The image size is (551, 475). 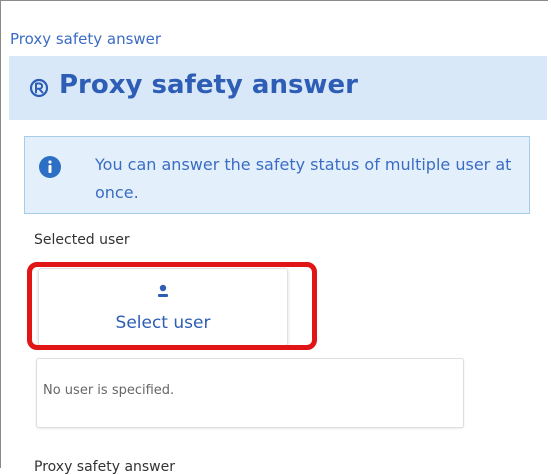 What do you see at coordinates (208, 85) in the screenshot?
I see `page-title: Proxy safety answer` at bounding box center [208, 85].